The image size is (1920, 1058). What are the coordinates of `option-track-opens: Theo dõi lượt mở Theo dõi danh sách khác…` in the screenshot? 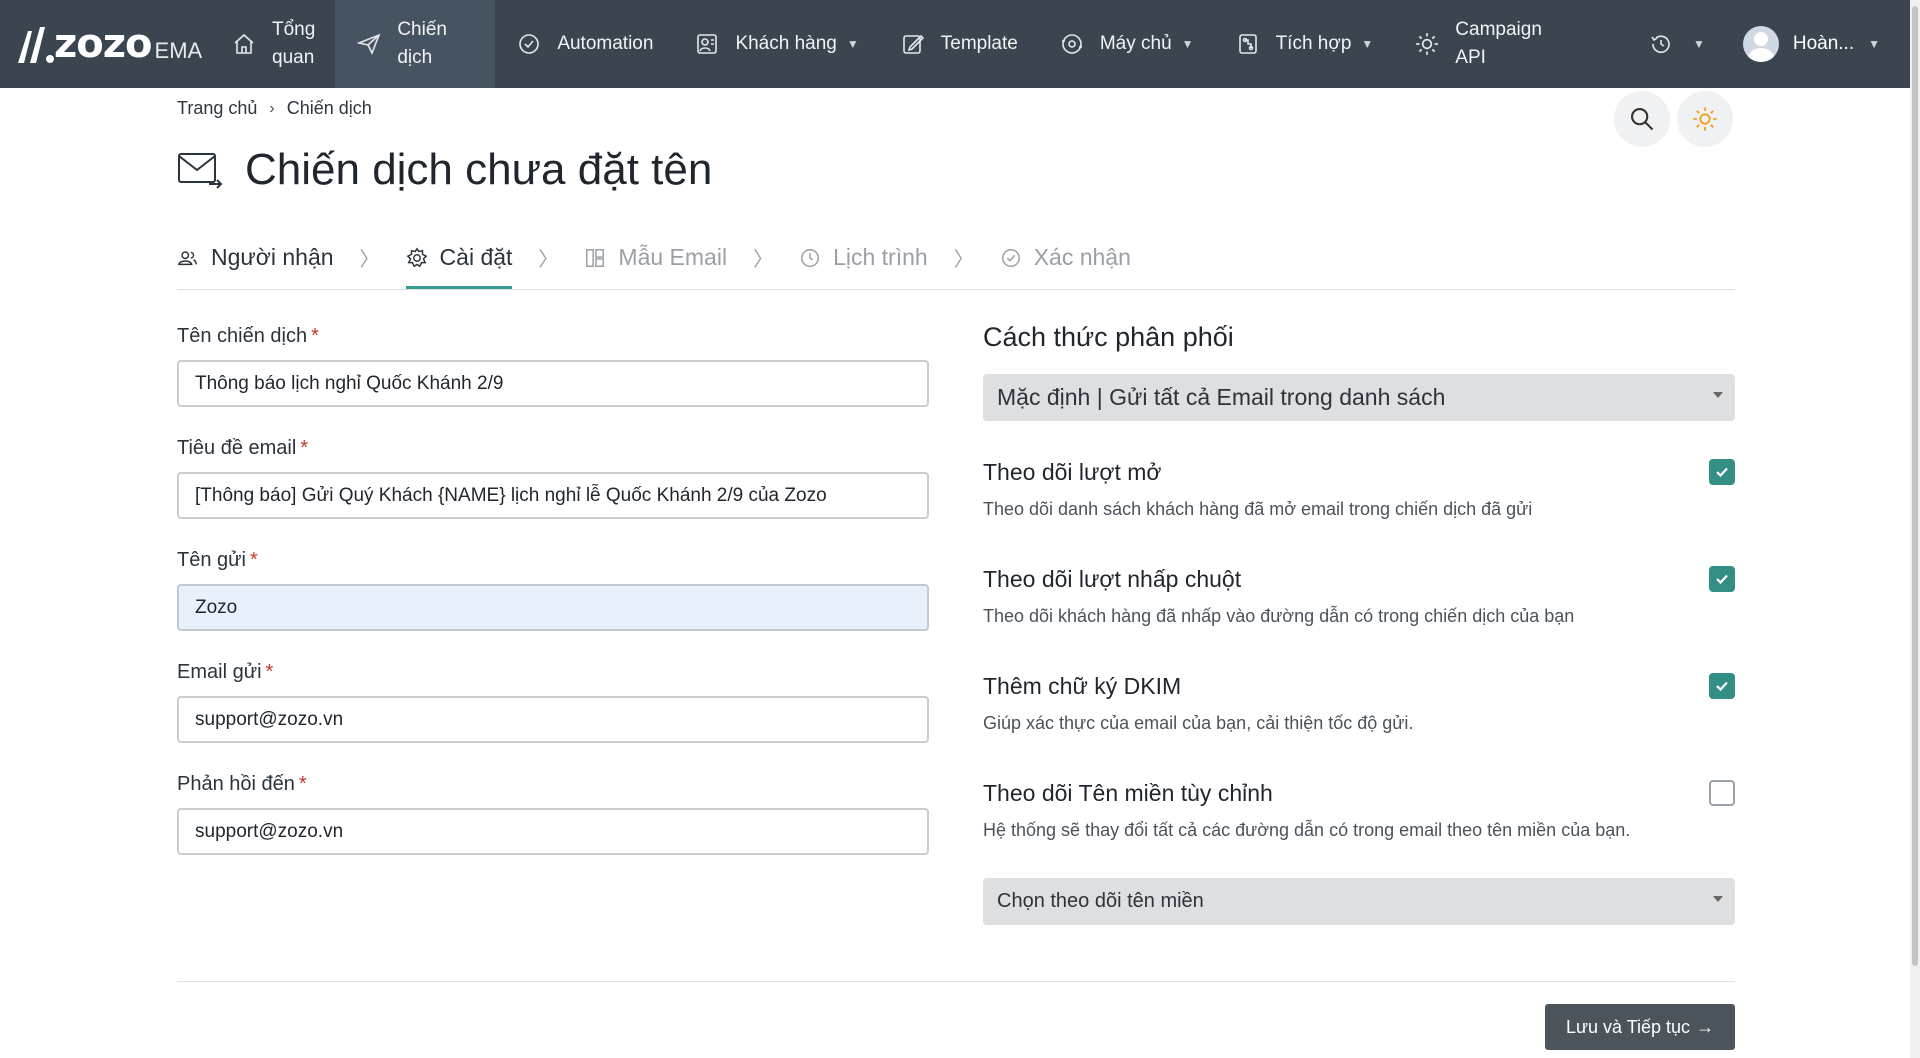 It's located at (1359, 512).